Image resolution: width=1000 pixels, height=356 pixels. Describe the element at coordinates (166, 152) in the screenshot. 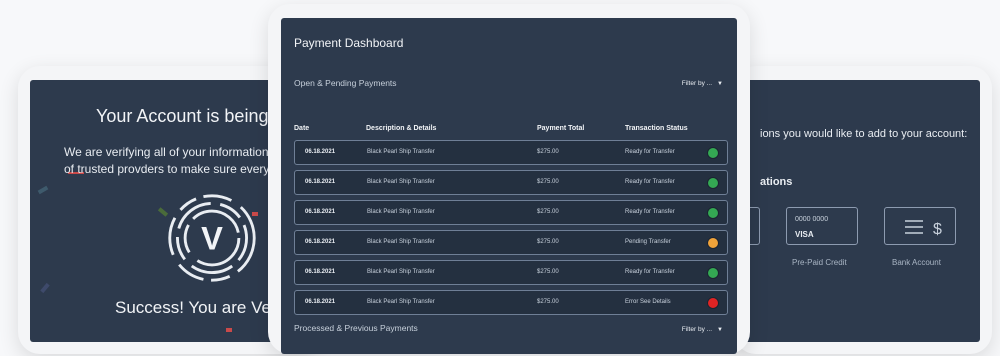

I see `verification-line: We are verifying all of your information` at that location.